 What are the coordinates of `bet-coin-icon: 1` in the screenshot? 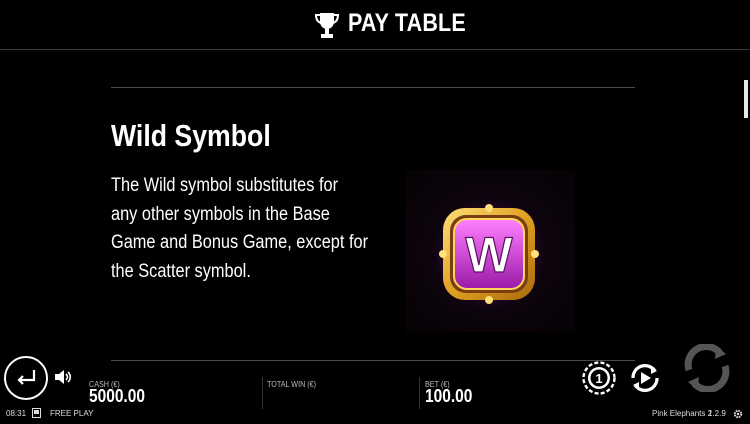 It's located at (599, 378).